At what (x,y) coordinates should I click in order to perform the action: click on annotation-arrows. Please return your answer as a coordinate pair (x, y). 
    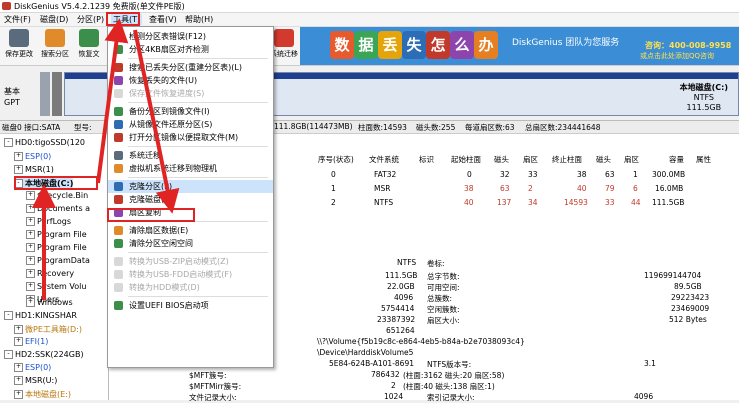
    Looking at the image, I should click on (106, 159).